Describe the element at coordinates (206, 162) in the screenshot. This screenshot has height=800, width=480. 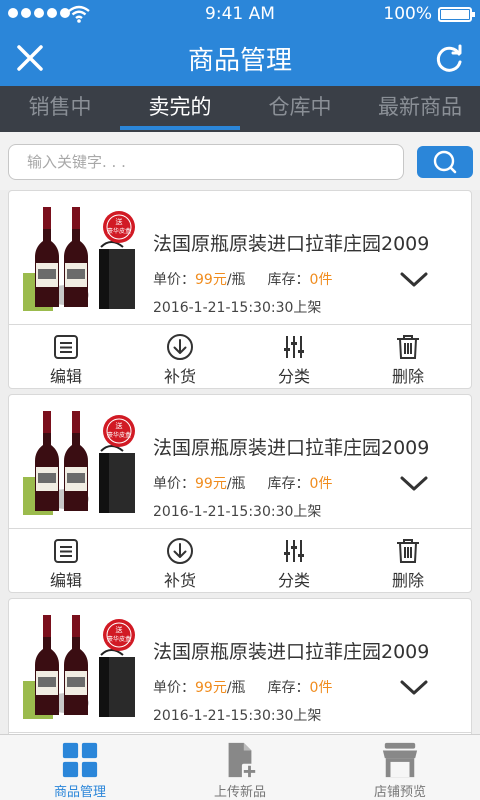
I see `search-input` at that location.